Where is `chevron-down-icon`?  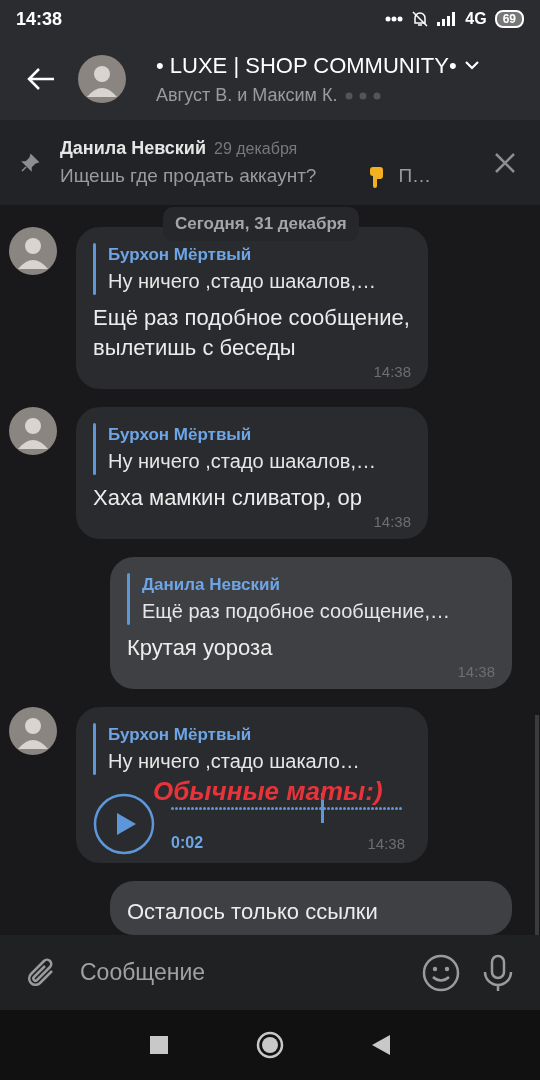
chevron-down-icon is located at coordinates (471, 65).